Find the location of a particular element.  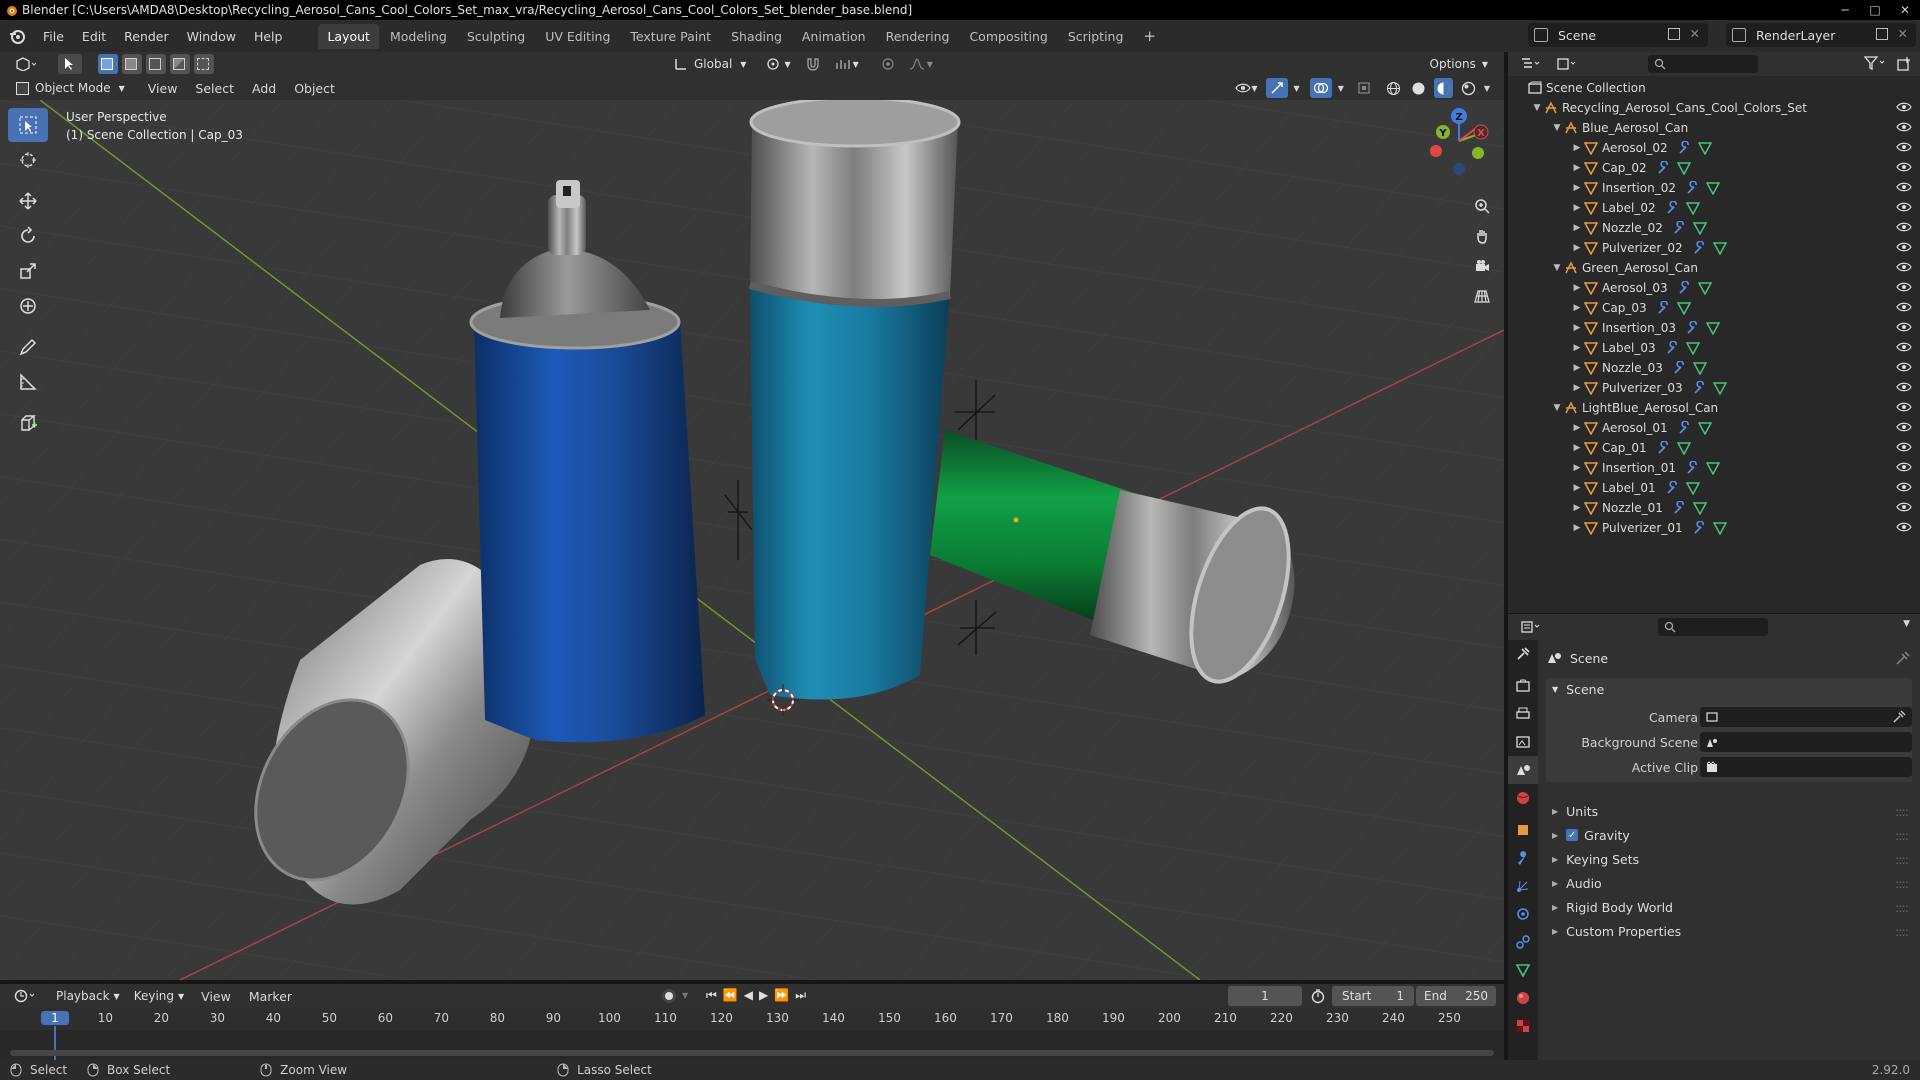

outliner-row-object: ▶ Pulverizer_02 is located at coordinates (1714, 248).